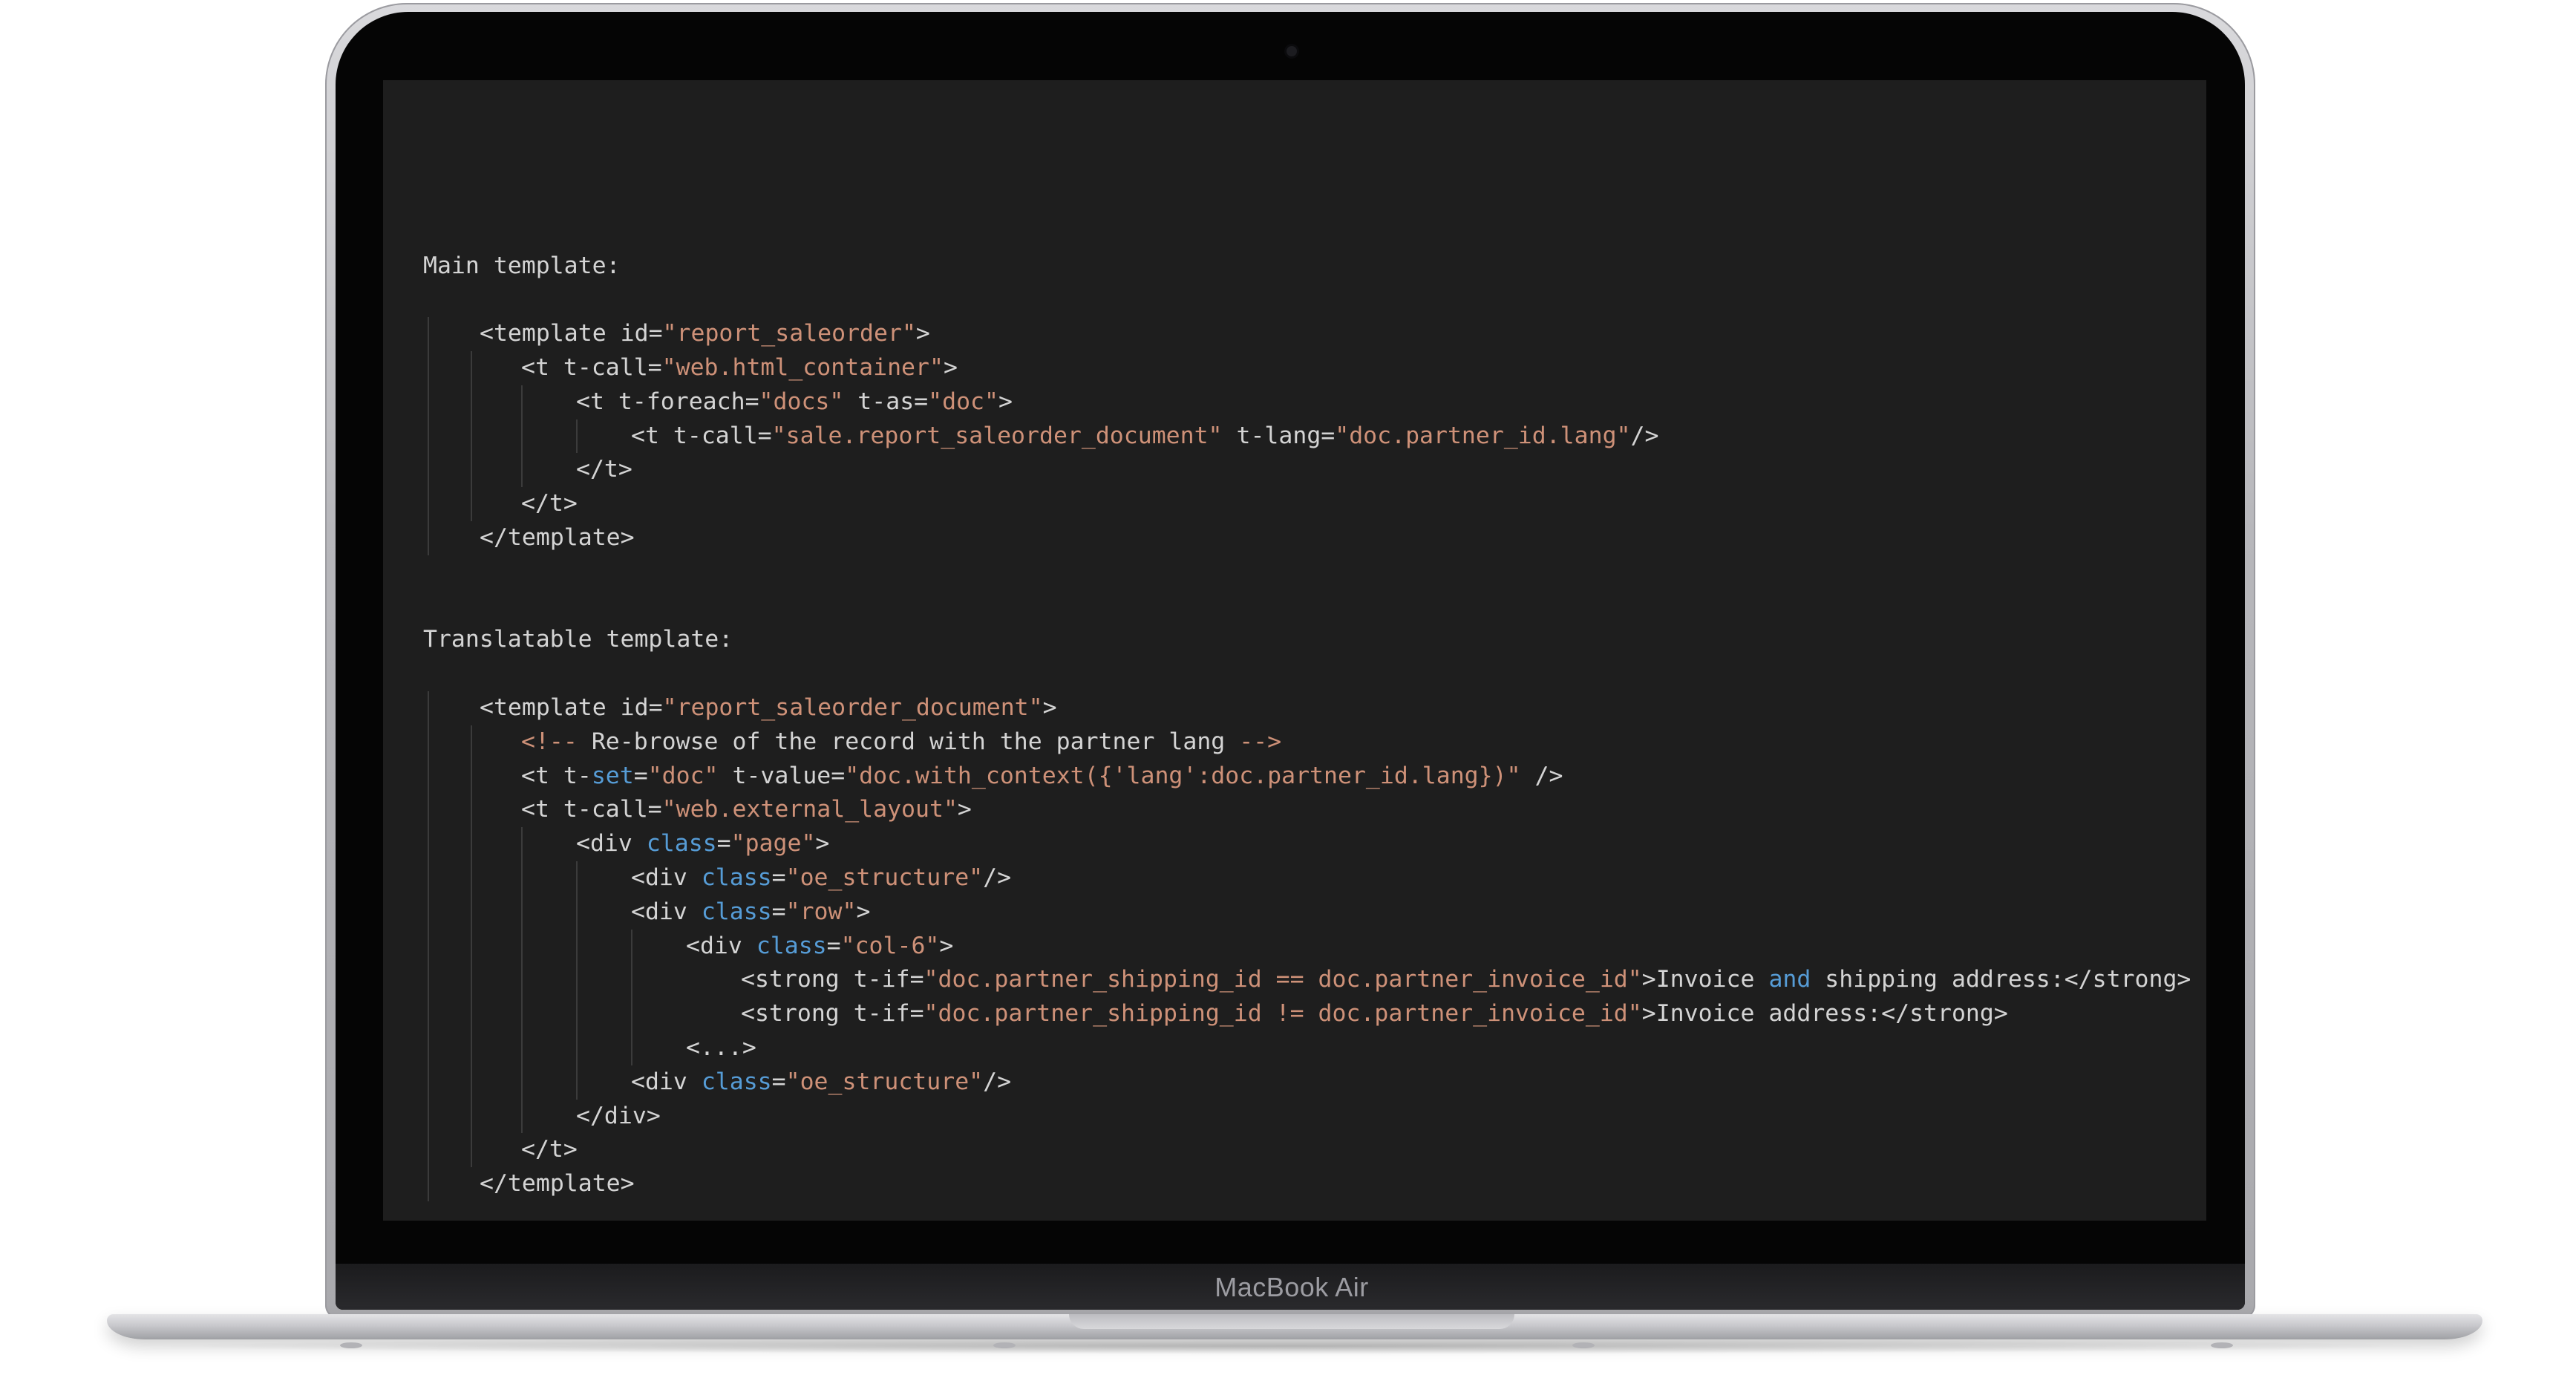  What do you see at coordinates (701, 435) in the screenshot?
I see `code-token: <t t-call=` at bounding box center [701, 435].